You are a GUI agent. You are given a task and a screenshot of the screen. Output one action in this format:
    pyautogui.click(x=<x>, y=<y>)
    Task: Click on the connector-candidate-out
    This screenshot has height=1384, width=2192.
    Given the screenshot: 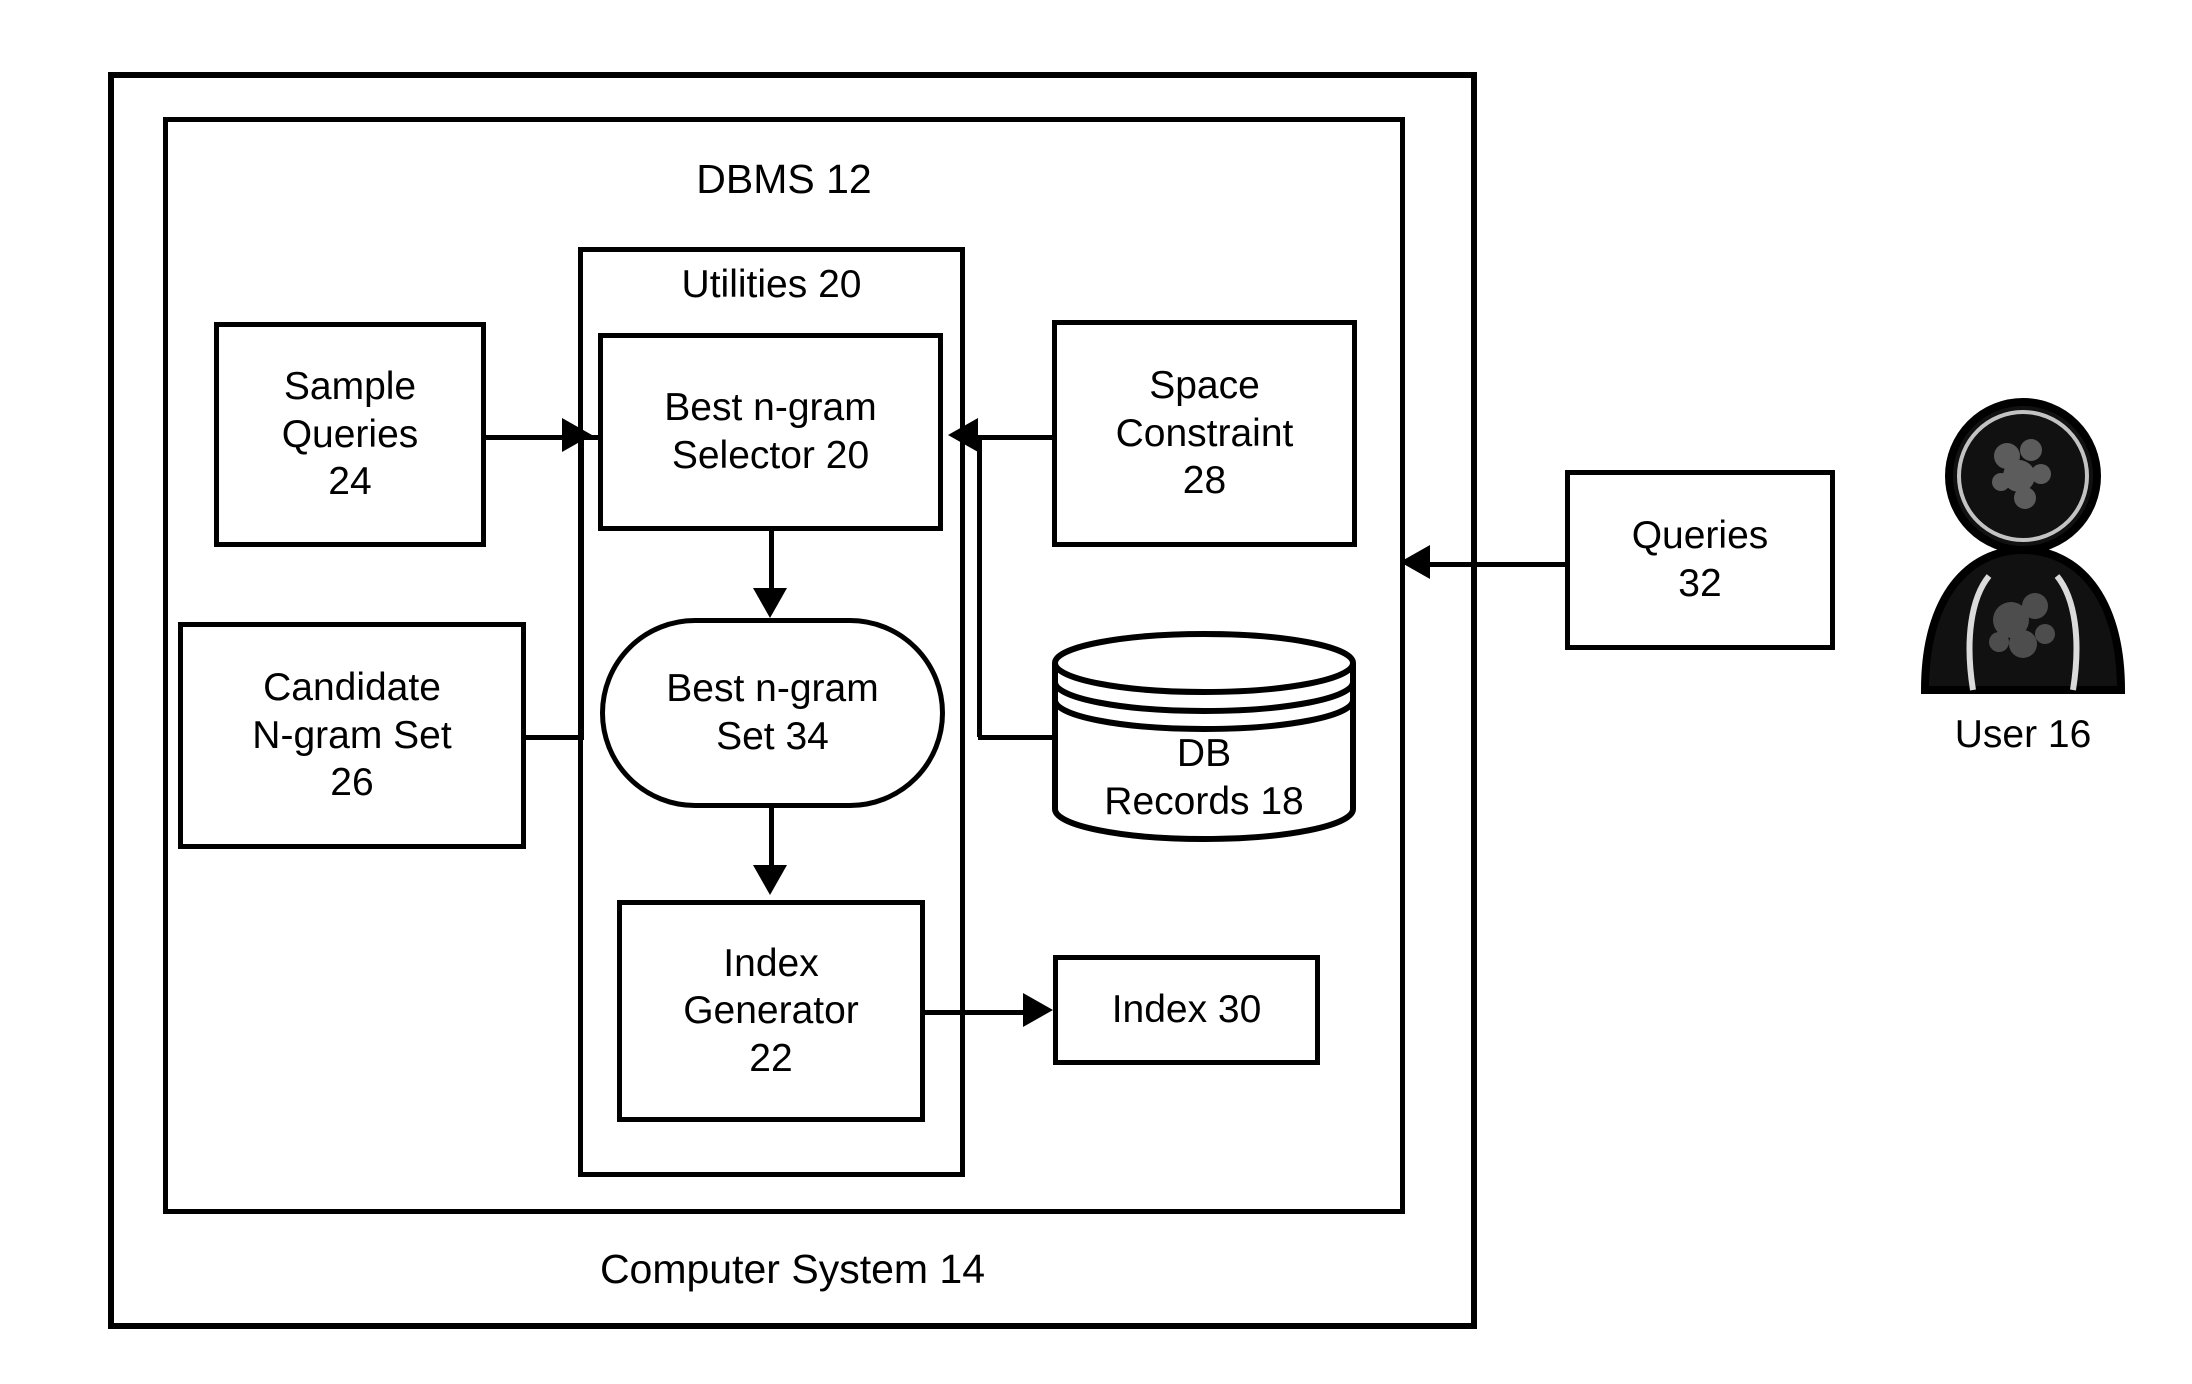 What is the action you would take?
    pyautogui.click(x=555, y=737)
    